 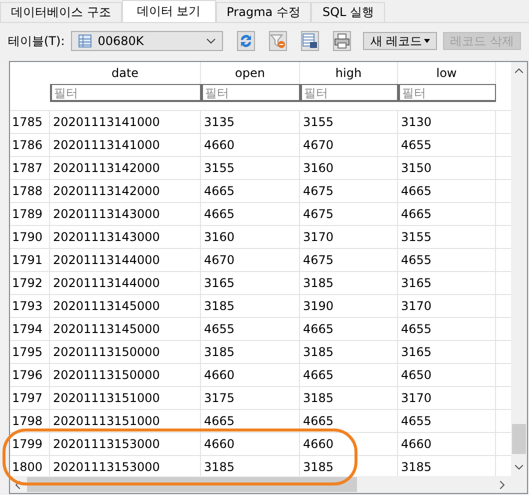 I want to click on row-number: 1798, so click(x=30, y=421).